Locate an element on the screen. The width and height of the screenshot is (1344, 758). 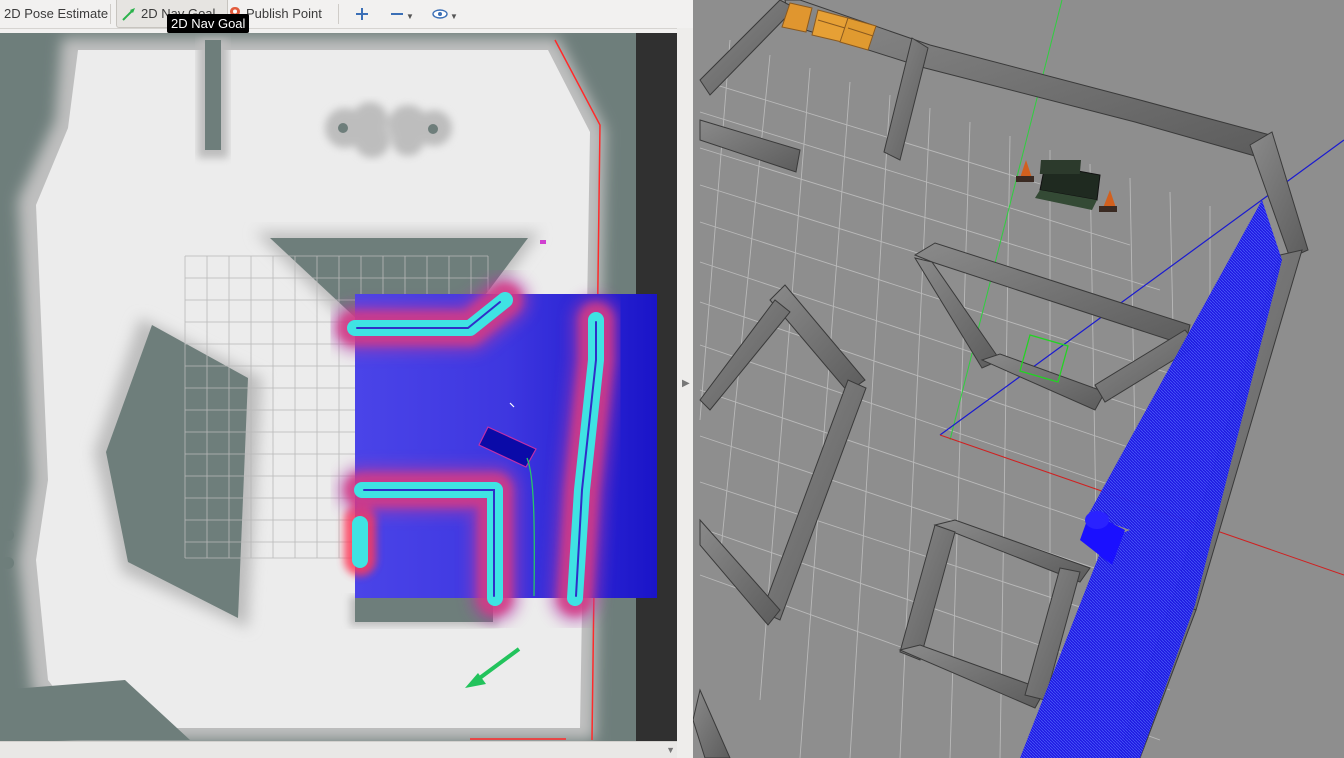
add-tool-button is located at coordinates (362, 13).